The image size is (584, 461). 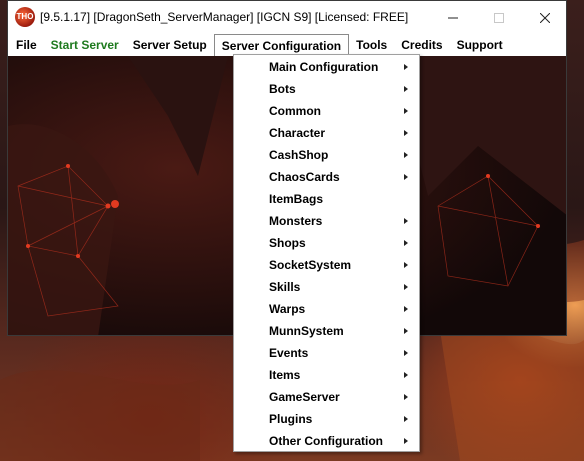 What do you see at coordinates (26, 45) in the screenshot?
I see `menu-file: File` at bounding box center [26, 45].